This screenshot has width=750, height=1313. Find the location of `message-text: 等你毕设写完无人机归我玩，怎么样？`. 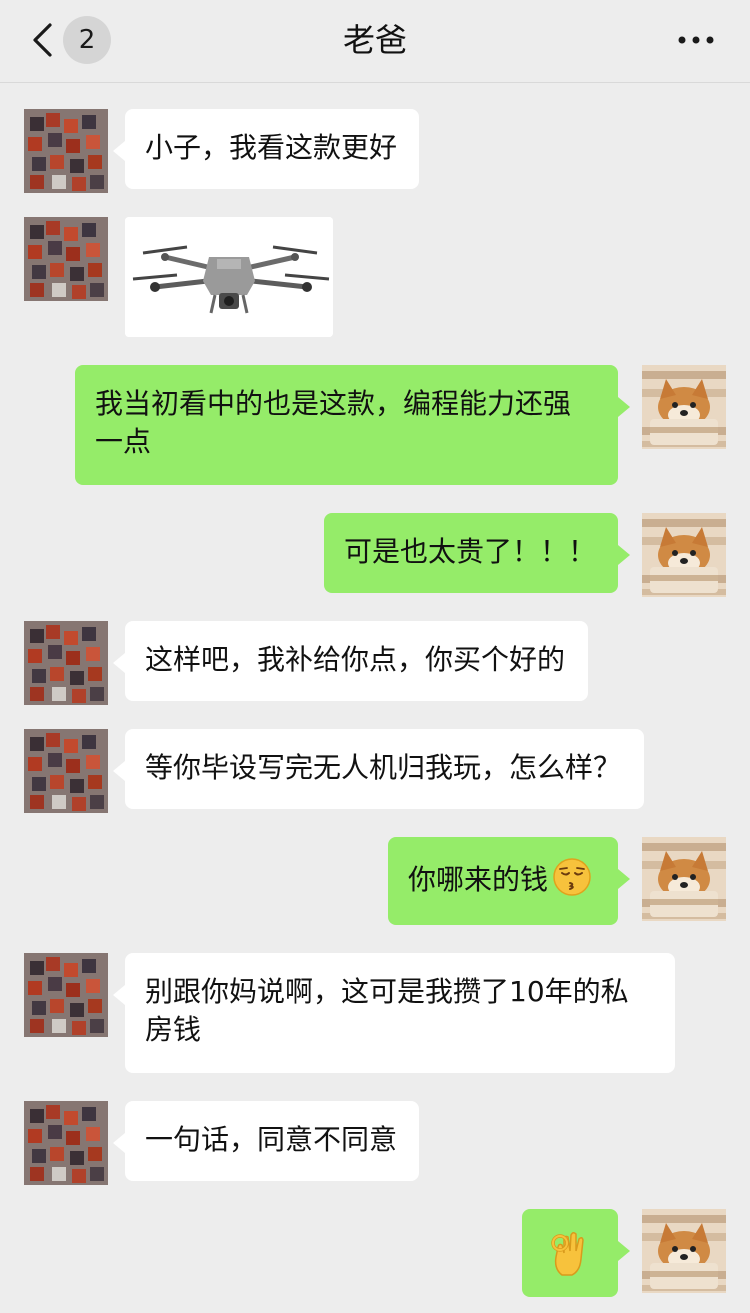

message-text: 等你毕设写完无人机归我玩，怎么样？ is located at coordinates (383, 767).